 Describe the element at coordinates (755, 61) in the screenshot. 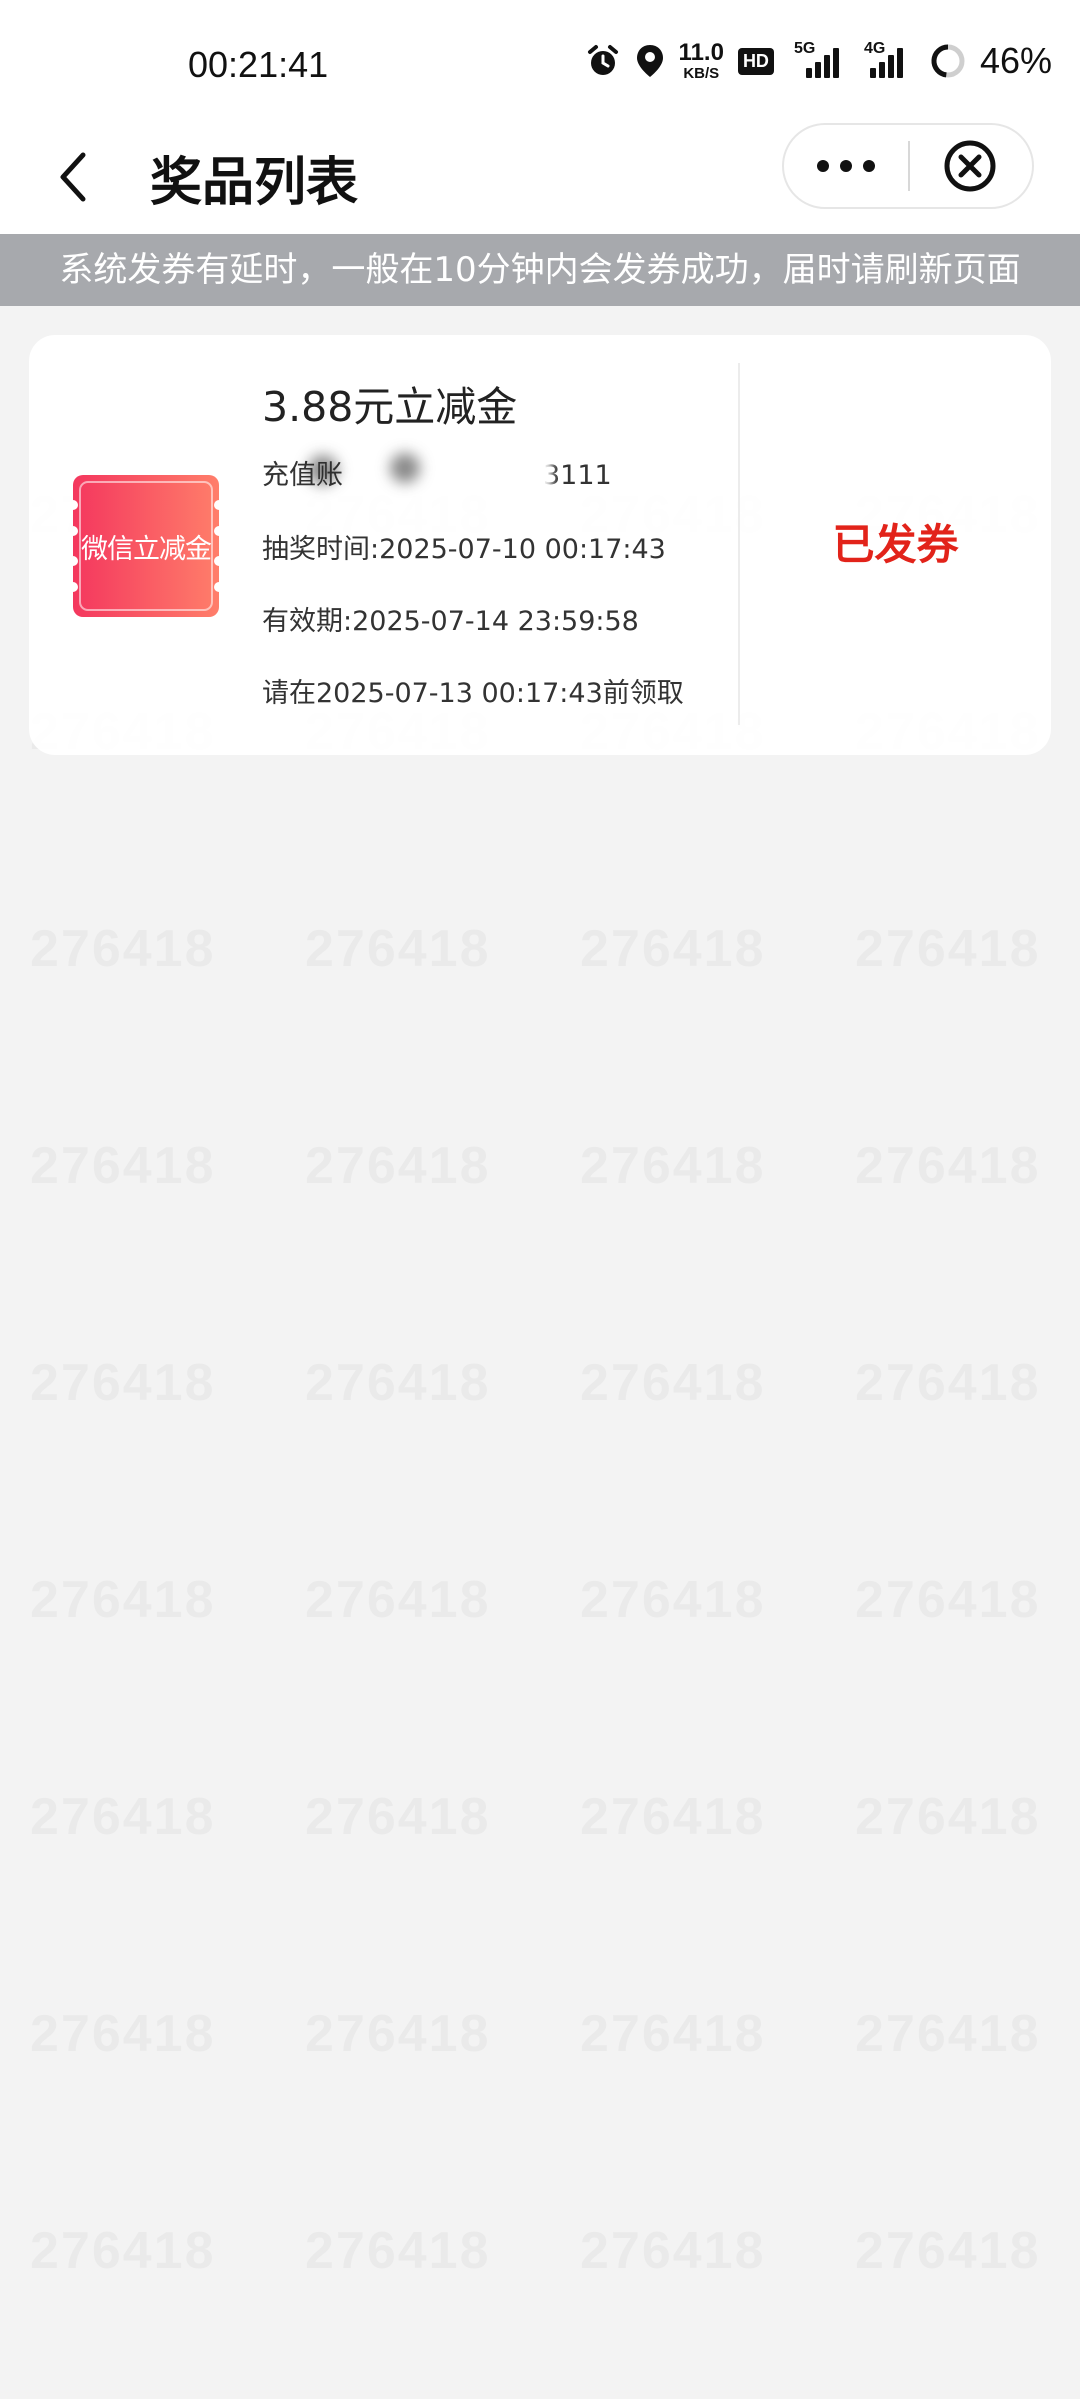

I see `hd-voice-badge: HD` at that location.